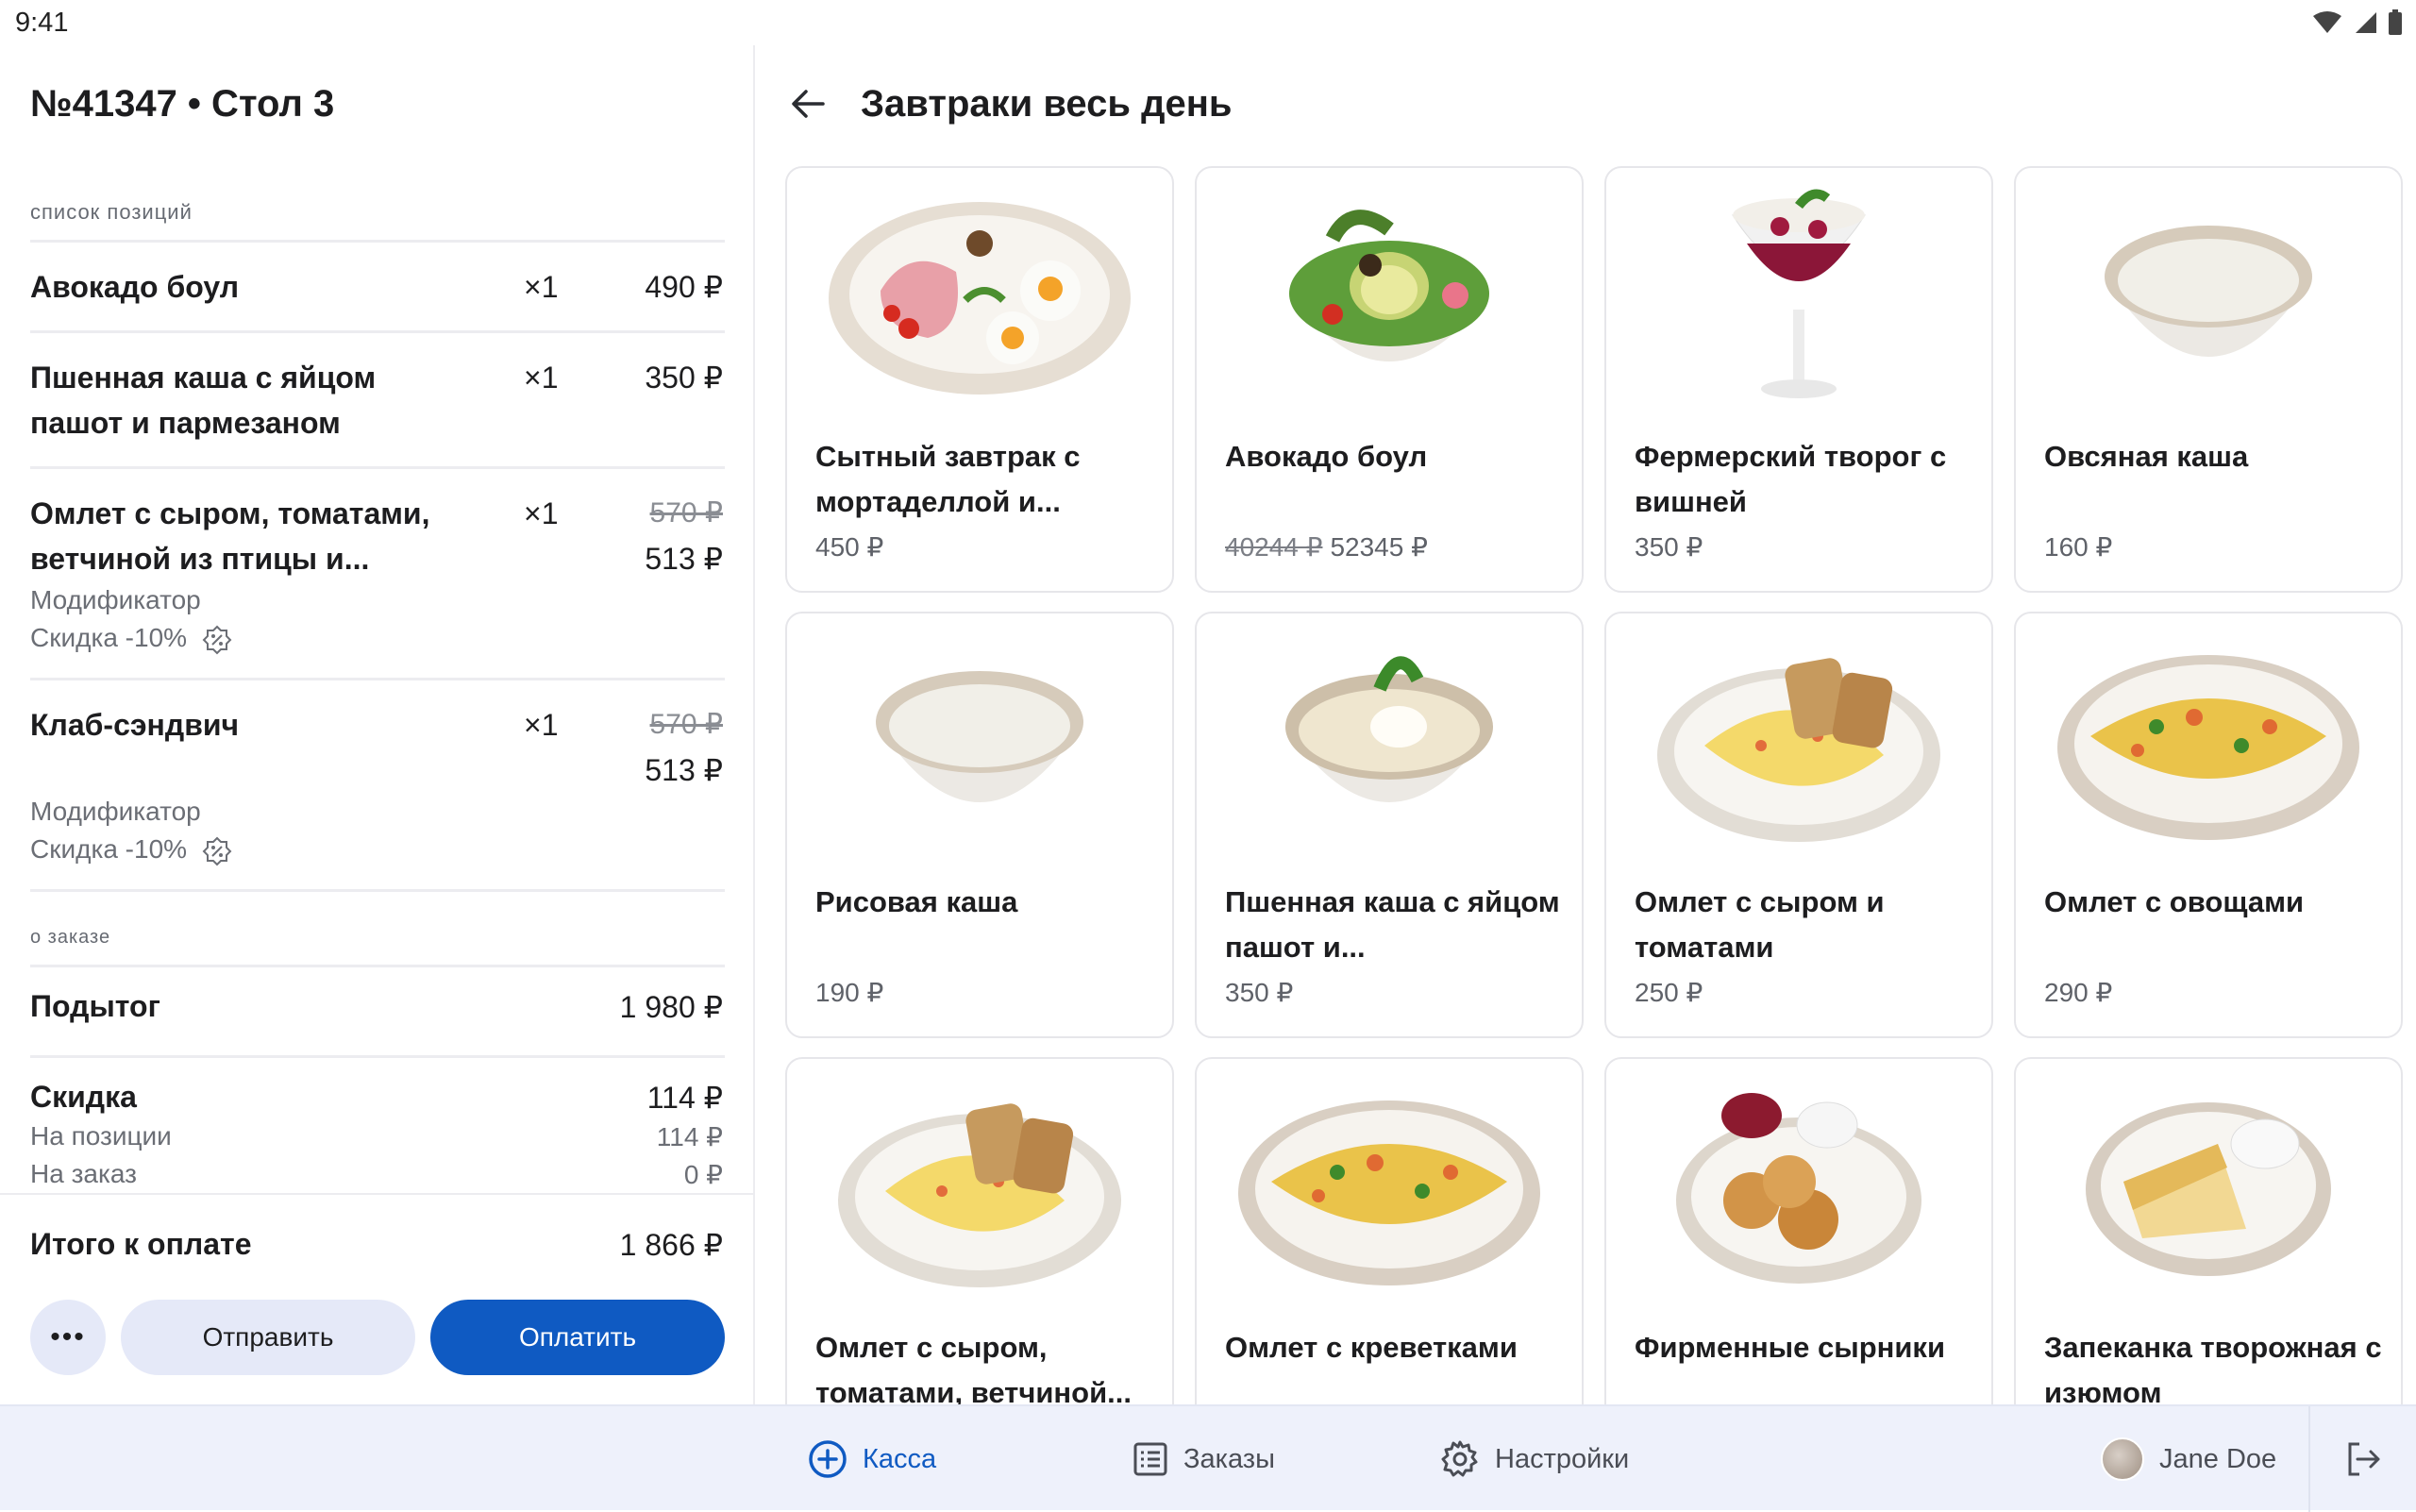 The image size is (2416, 1512). I want to click on menu-card: Рисовая каша 190 ₽, so click(979, 825).